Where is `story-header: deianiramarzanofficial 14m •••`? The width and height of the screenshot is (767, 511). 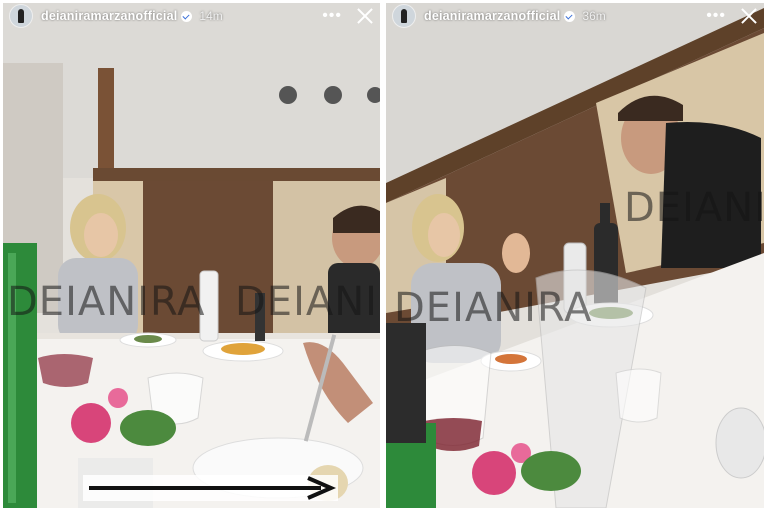
story-header: deianiramarzanofficial 14m ••• is located at coordinates (191, 16).